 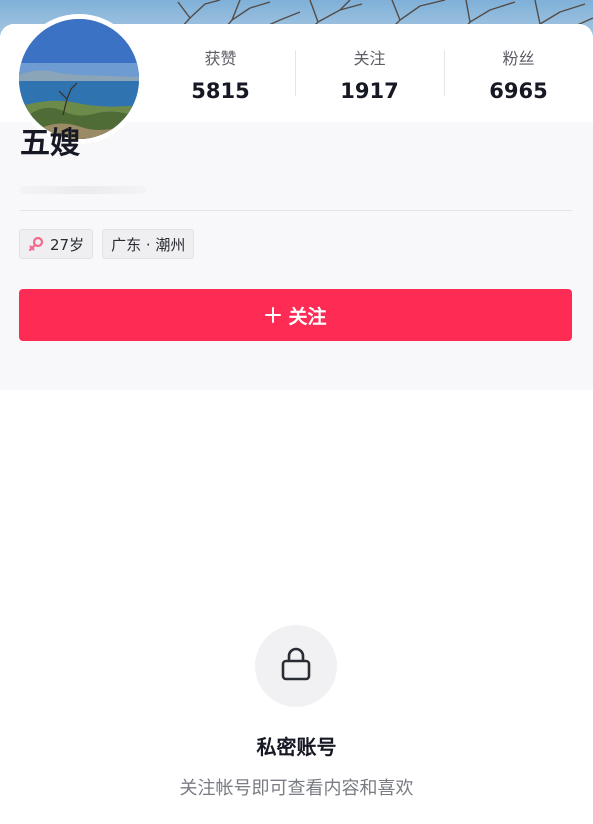 I want to click on stat-value: 6965, so click(x=518, y=91).